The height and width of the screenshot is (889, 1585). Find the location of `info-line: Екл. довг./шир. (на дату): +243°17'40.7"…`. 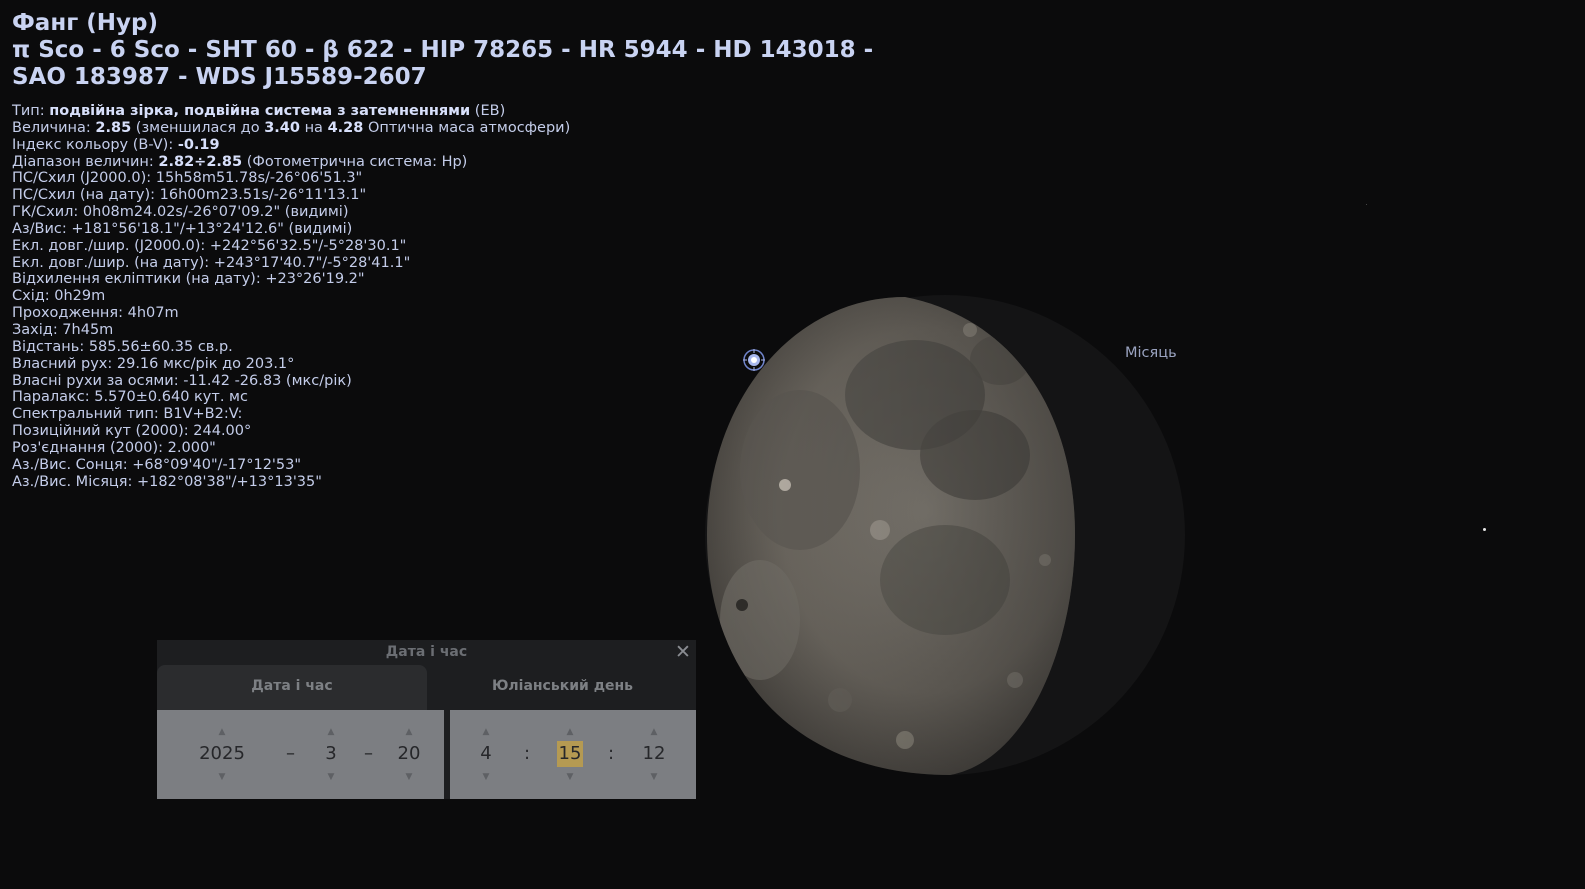

info-line: Екл. довг./шир. (на дату): +243°17'40.7"… is located at coordinates (211, 262).